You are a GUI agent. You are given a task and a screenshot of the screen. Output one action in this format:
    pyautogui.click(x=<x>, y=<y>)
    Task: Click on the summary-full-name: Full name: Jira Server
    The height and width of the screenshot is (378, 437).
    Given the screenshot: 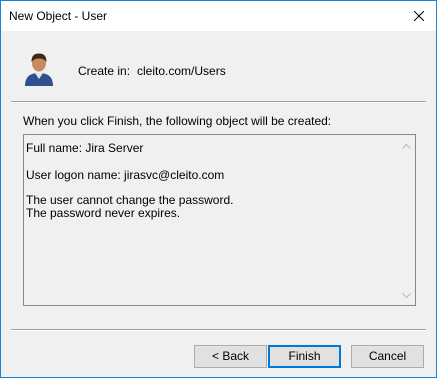 What is the action you would take?
    pyautogui.click(x=85, y=148)
    